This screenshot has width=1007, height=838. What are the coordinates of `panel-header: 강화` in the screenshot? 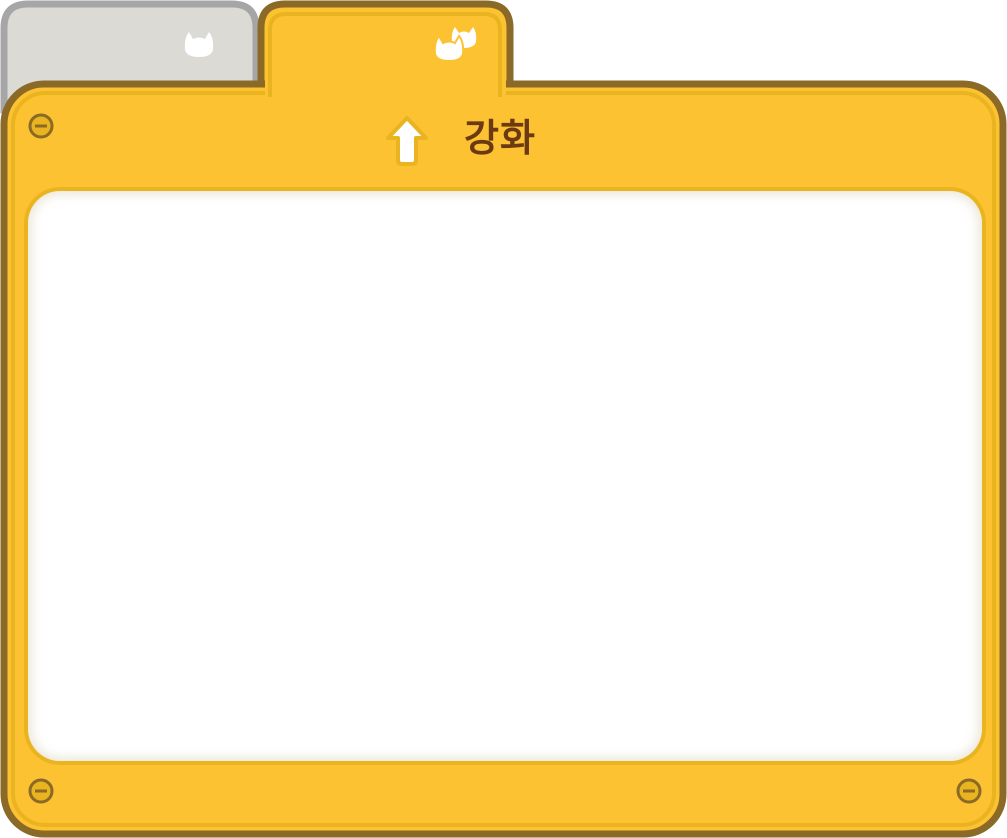 It's located at (503, 140).